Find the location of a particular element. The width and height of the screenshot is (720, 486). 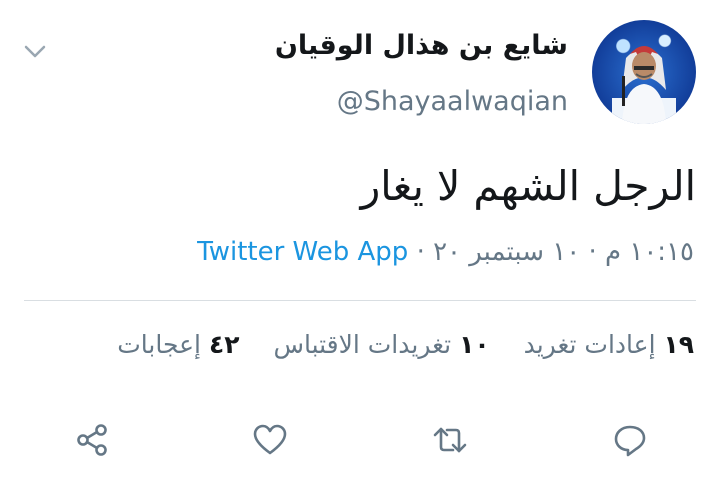

author-name: شايع بن هذال الوقيان is located at coordinates (421, 45).